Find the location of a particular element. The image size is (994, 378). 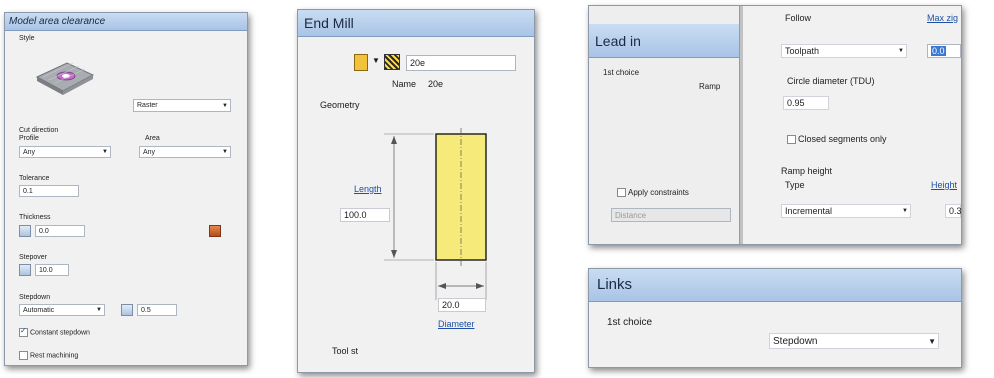

closed-segments-checkbox: Closed segments only is located at coordinates (837, 139).